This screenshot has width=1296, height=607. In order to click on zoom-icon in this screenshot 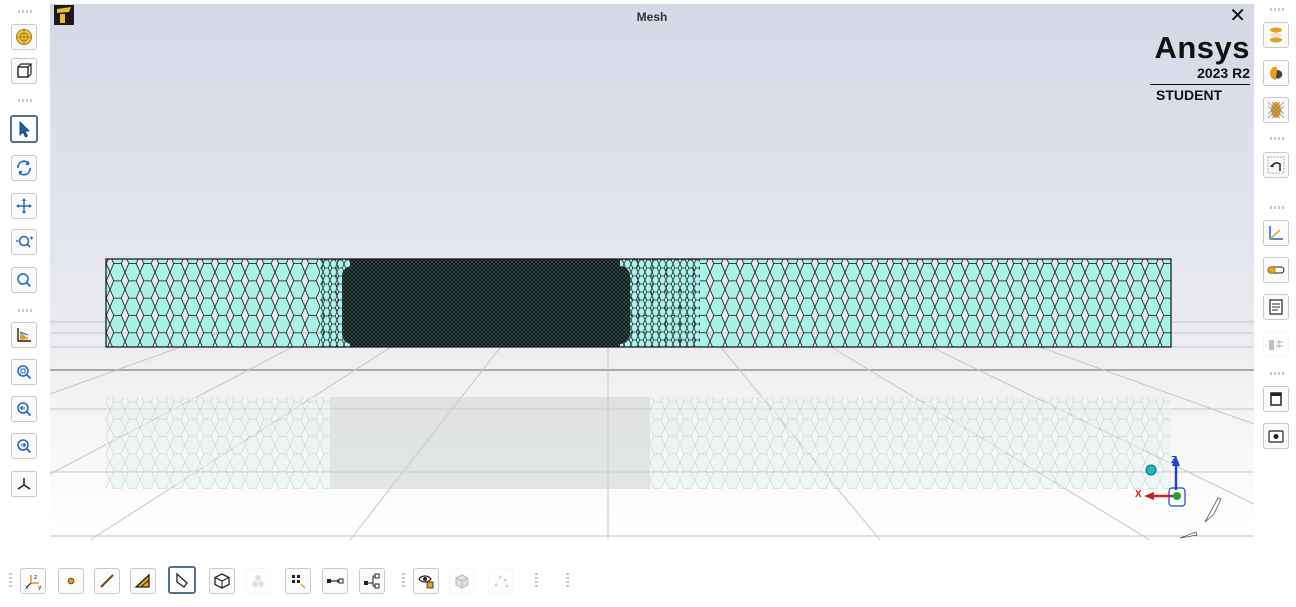, I will do `click(24, 241)`.